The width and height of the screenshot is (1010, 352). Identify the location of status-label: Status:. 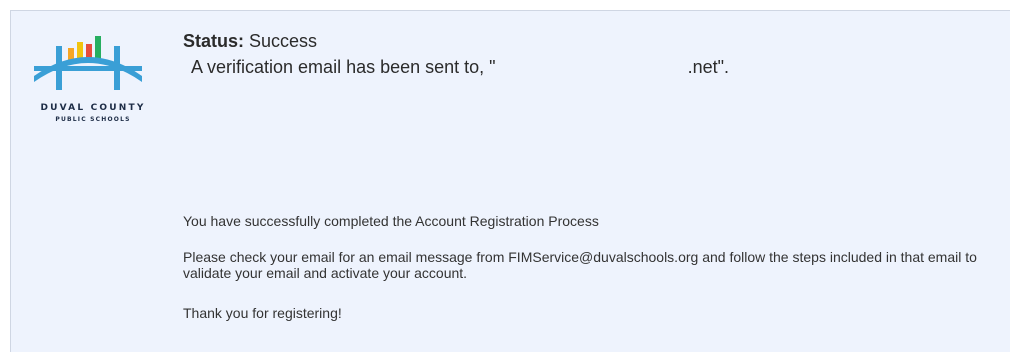
(214, 41).